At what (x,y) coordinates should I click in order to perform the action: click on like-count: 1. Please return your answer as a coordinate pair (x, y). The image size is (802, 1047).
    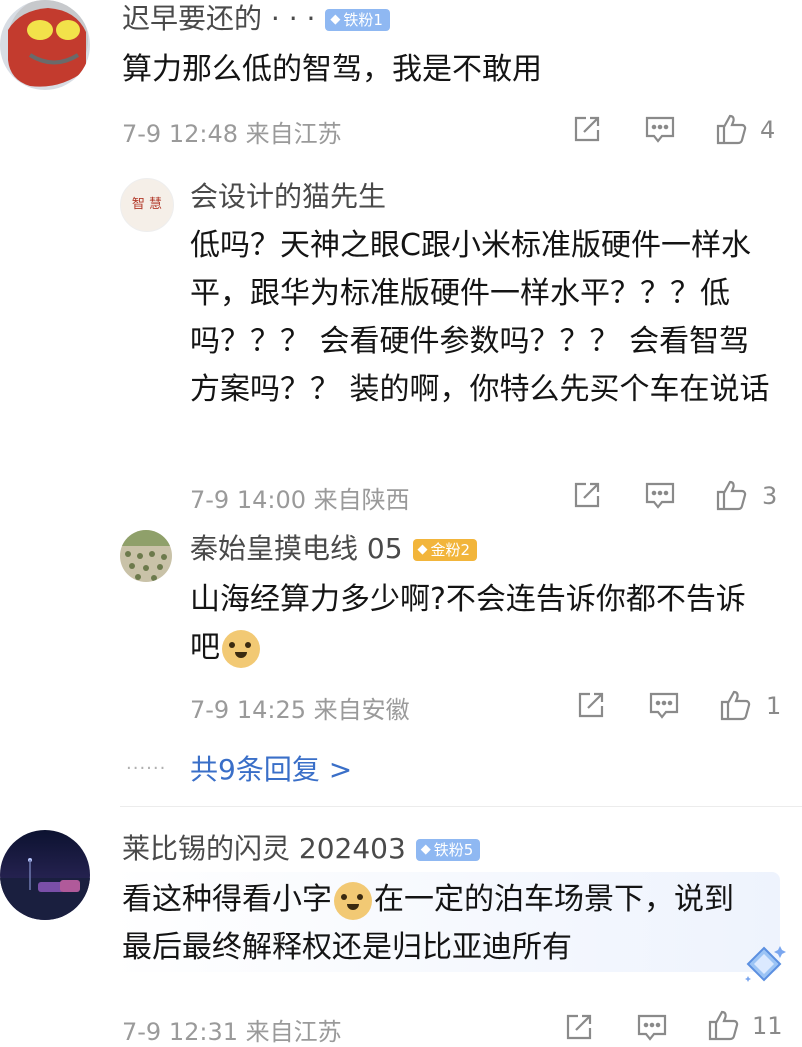
    Looking at the image, I should click on (774, 706).